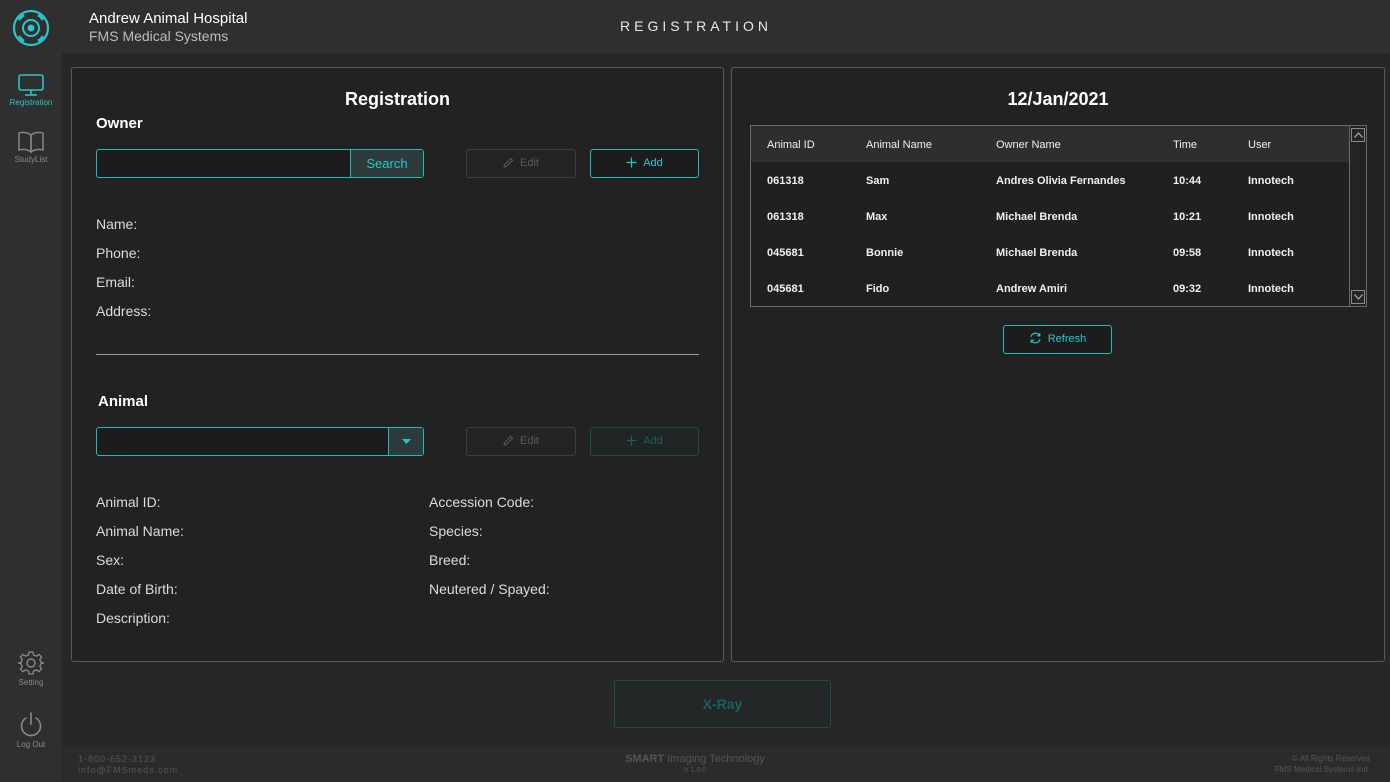  I want to click on footer-brand-rest: Imaging Technology, so click(716, 759).